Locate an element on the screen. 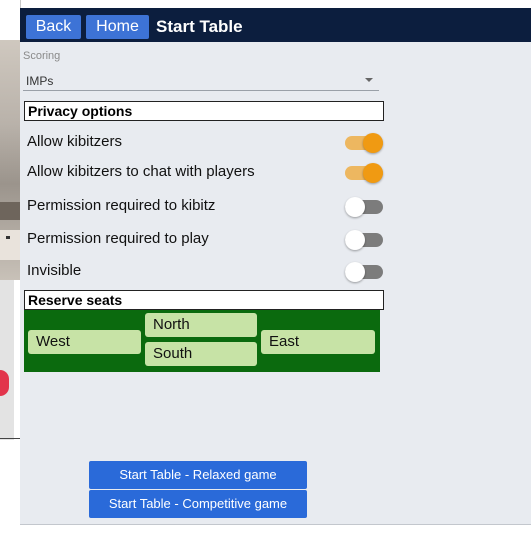  seat-west-button: West is located at coordinates (84, 342).